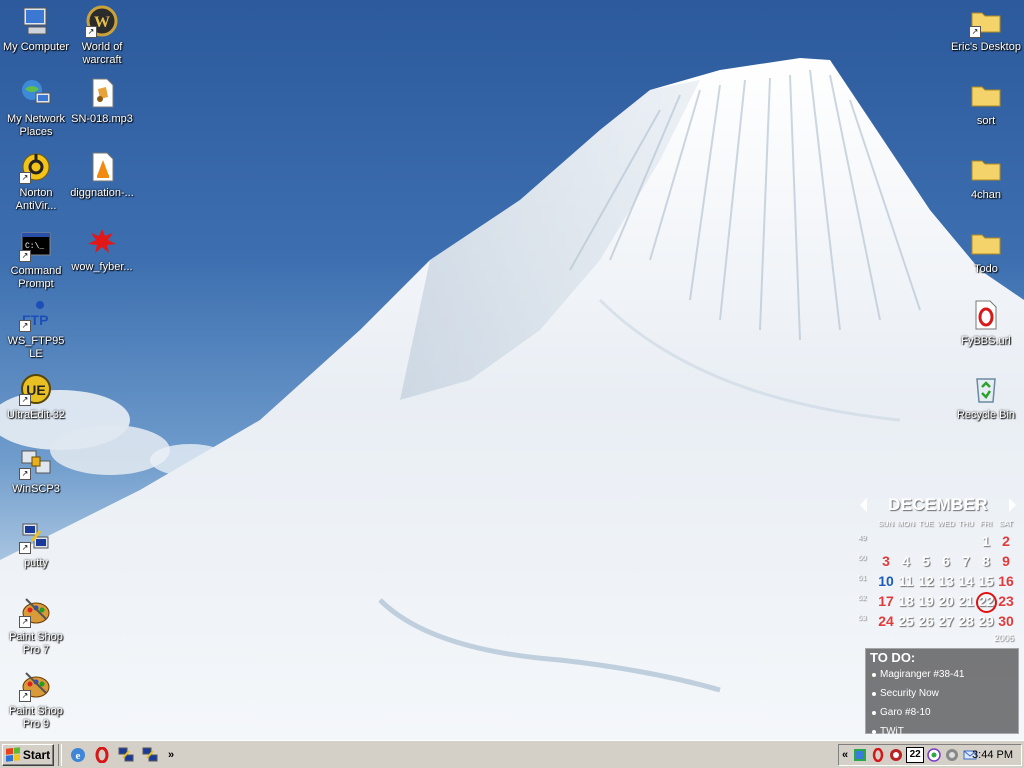 Image resolution: width=1024 pixels, height=768 pixels. What do you see at coordinates (886, 581) in the screenshot?
I see `calendar-day: 10` at bounding box center [886, 581].